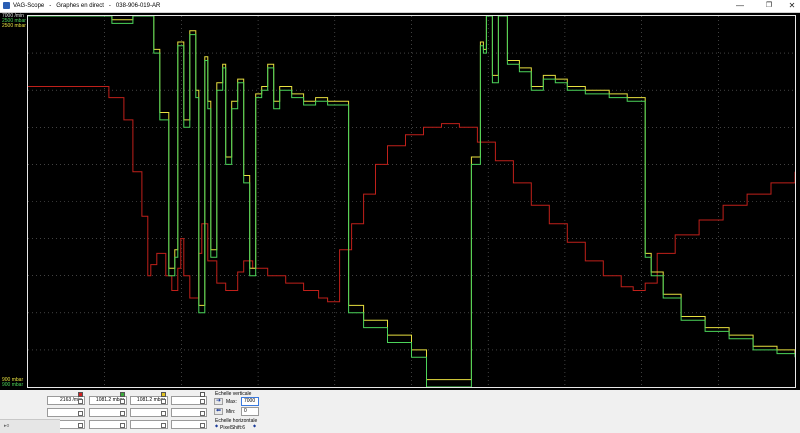  What do you see at coordinates (122, 401) in the screenshot?
I see `channel-2-checkbox` at bounding box center [122, 401].